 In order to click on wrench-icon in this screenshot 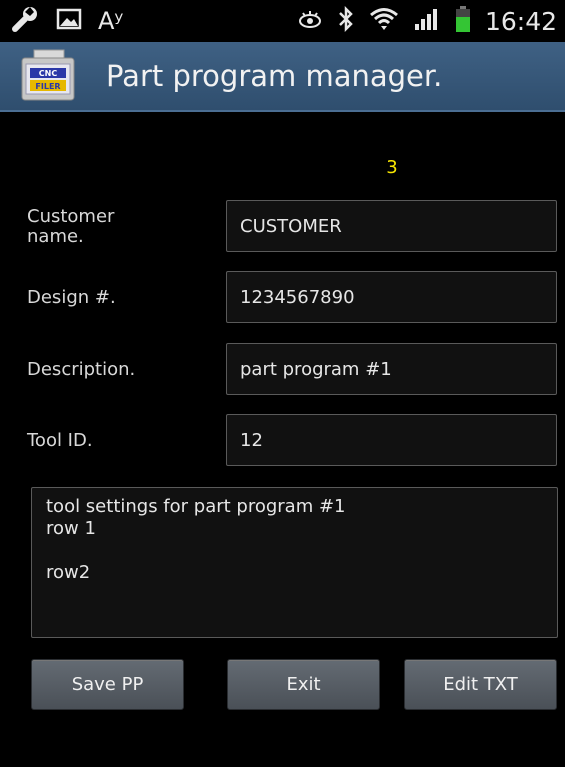, I will do `click(25, 21)`.